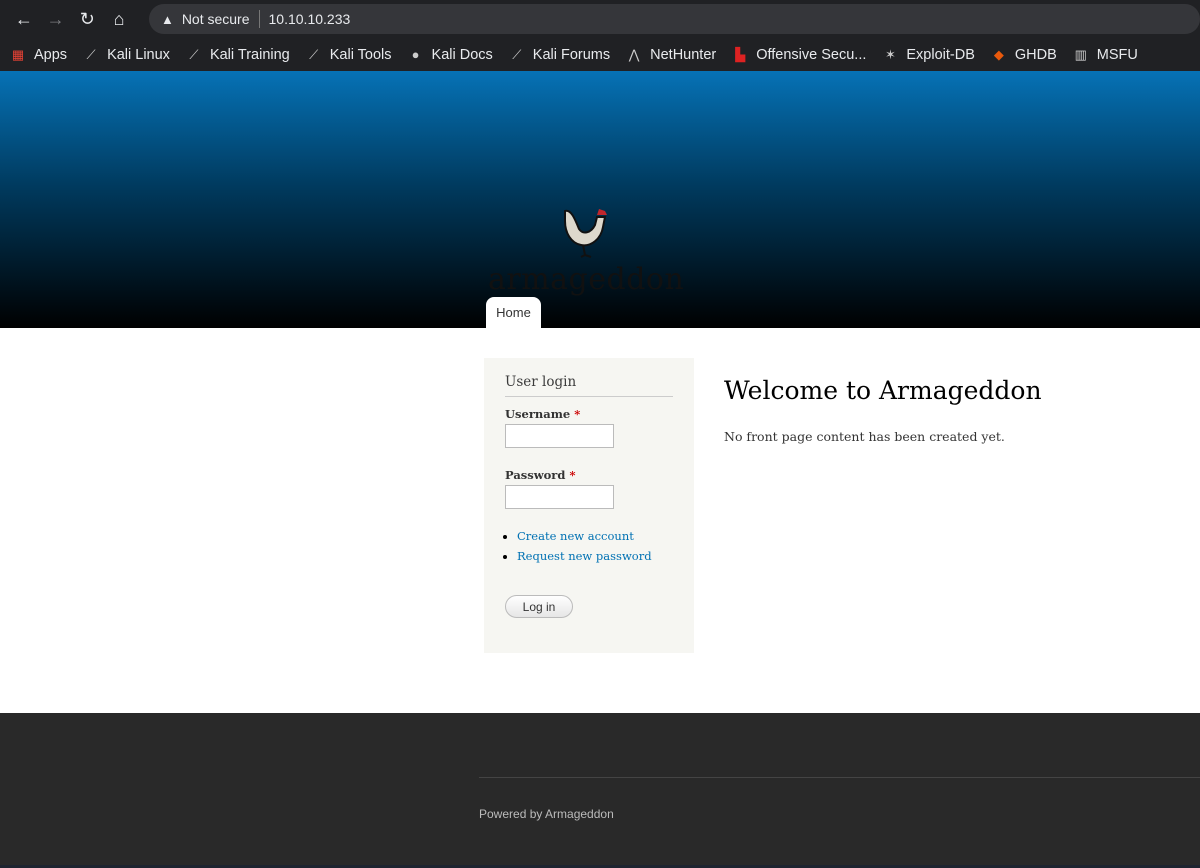 The height and width of the screenshot is (868, 1200). I want to click on url-text: 10.10.10.233, so click(310, 19).